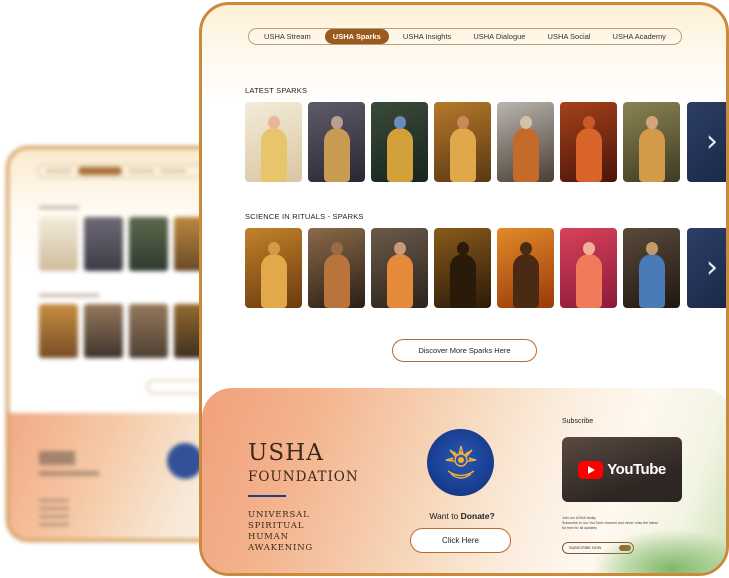 The height and width of the screenshot is (578, 729). Describe the element at coordinates (499, 36) in the screenshot. I see `tab-usha-dialogue: USHA Dialogue` at that location.